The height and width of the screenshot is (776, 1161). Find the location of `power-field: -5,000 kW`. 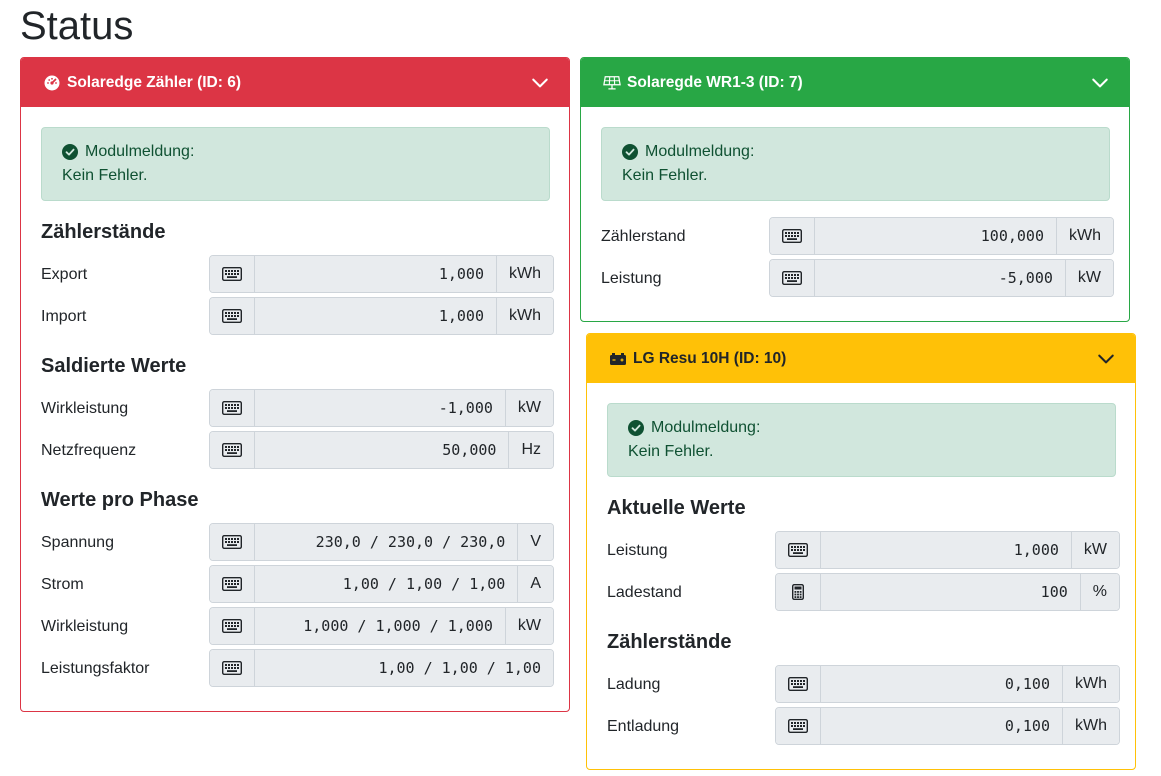

power-field: -5,000 kW is located at coordinates (941, 278).